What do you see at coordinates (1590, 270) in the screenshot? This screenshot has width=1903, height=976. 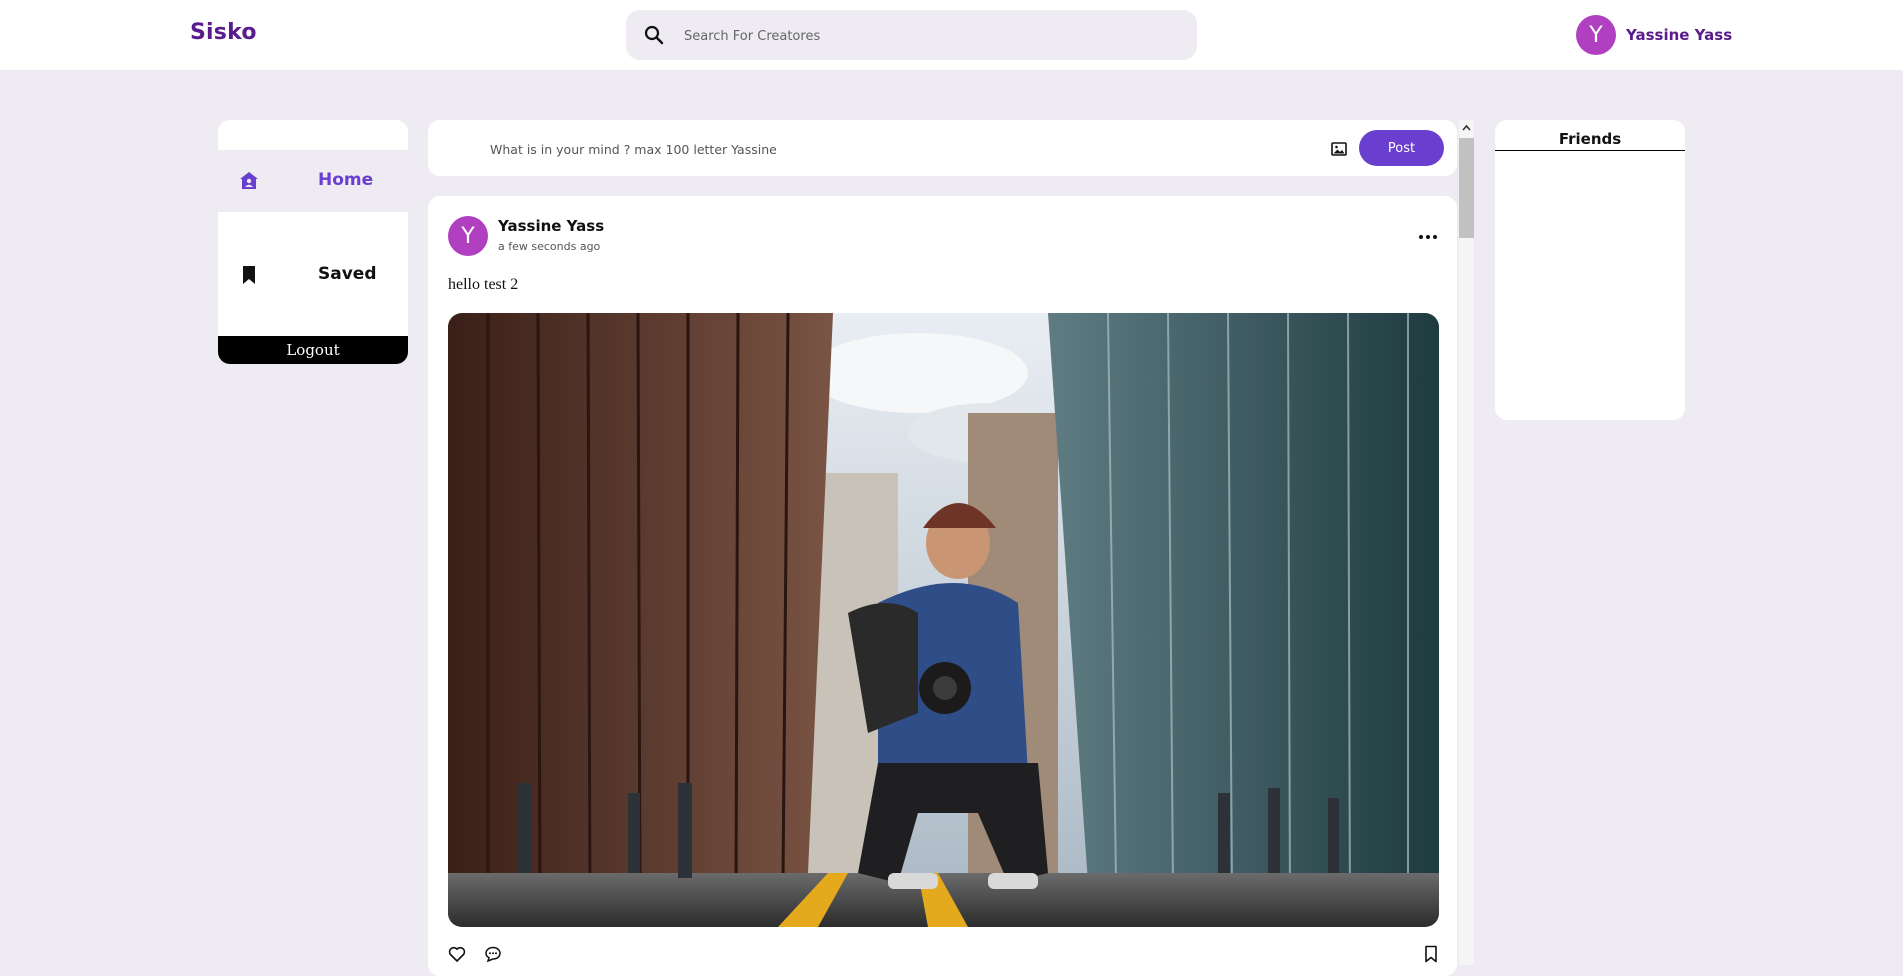 I see `friends-panel: Friends` at bounding box center [1590, 270].